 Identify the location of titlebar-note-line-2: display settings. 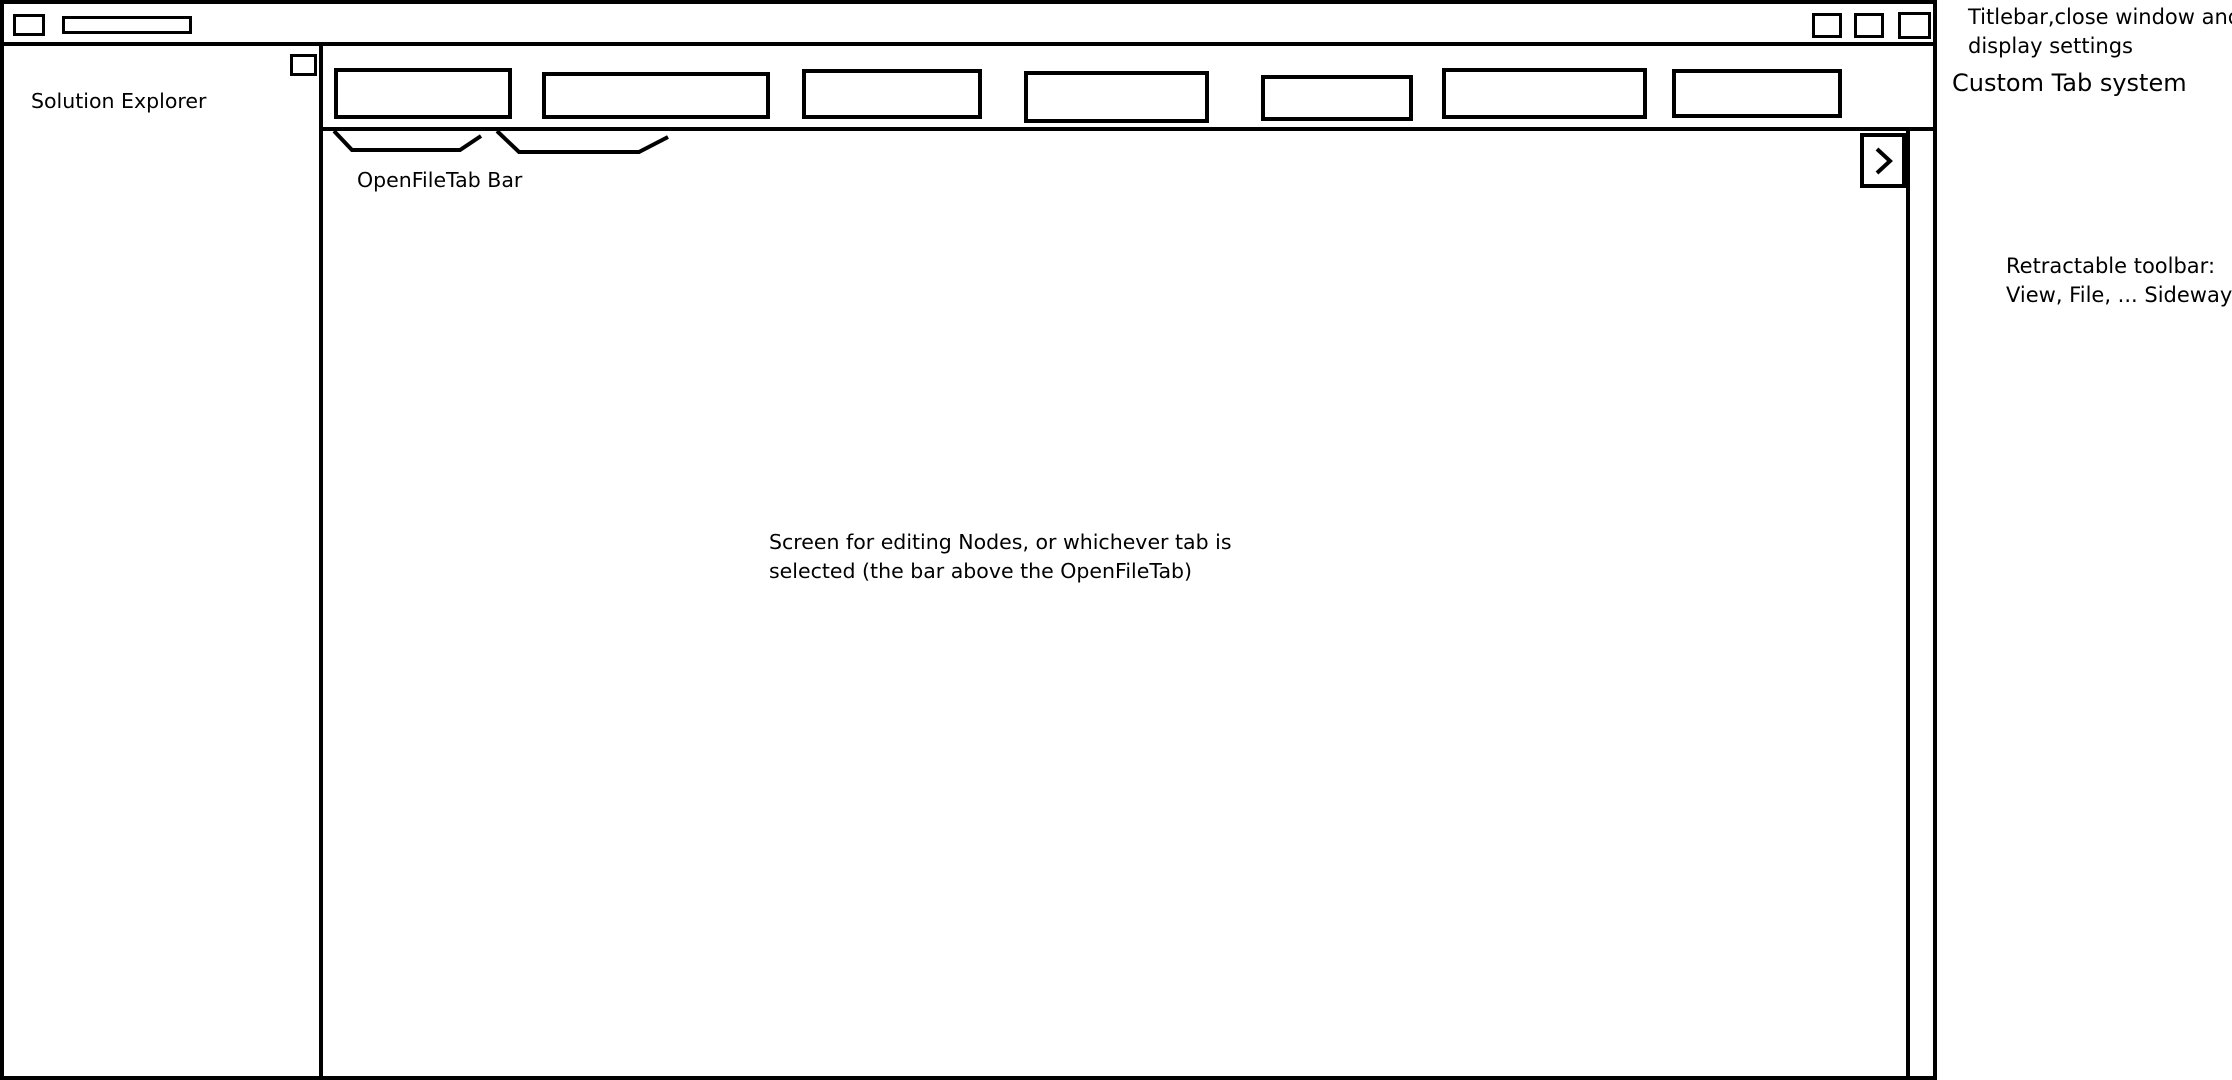
(2050, 46).